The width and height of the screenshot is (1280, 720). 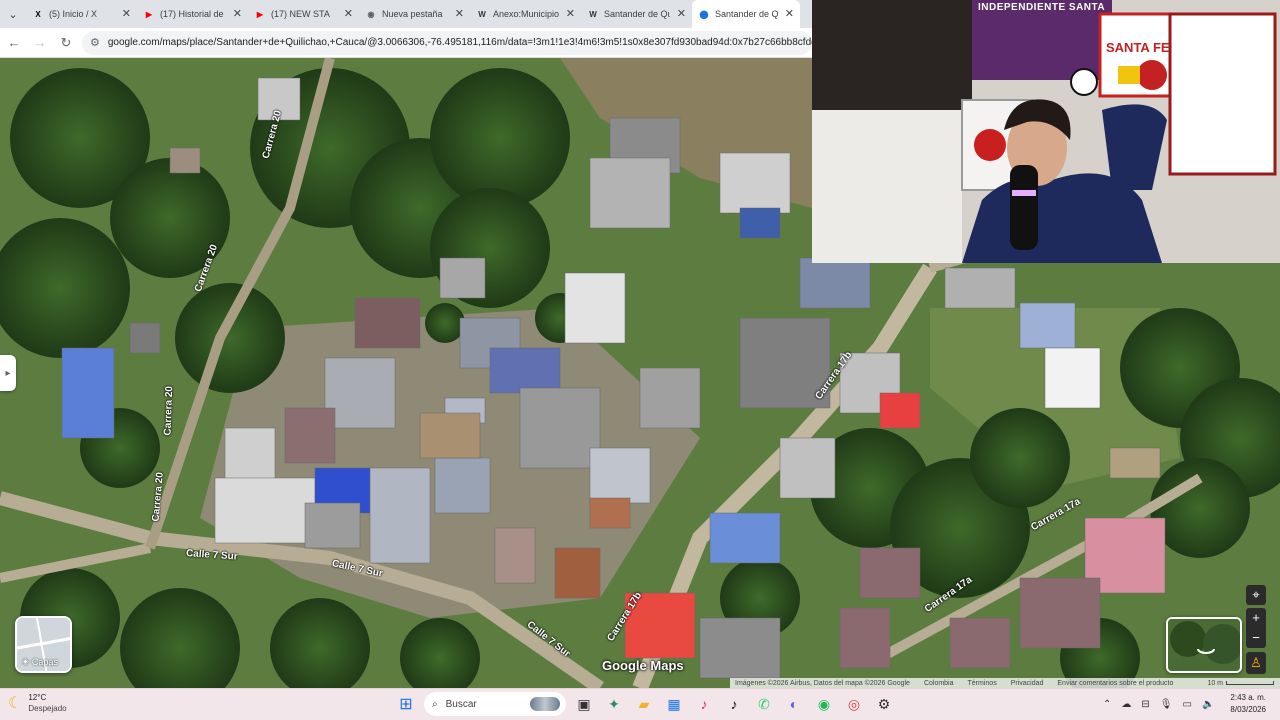 I want to click on crosshair-icon: ⌖, so click(x=1256, y=594).